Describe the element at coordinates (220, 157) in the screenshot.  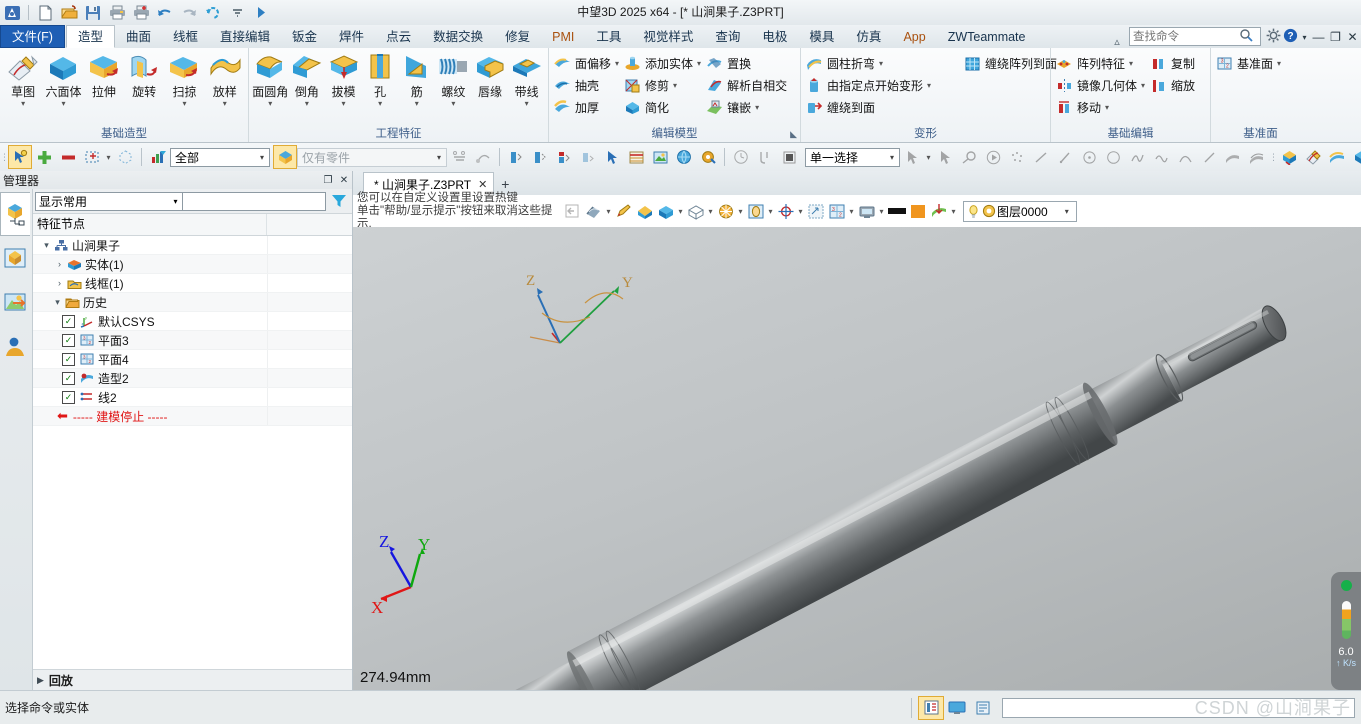
I see `select-filter-combo: 全部 ▾` at that location.